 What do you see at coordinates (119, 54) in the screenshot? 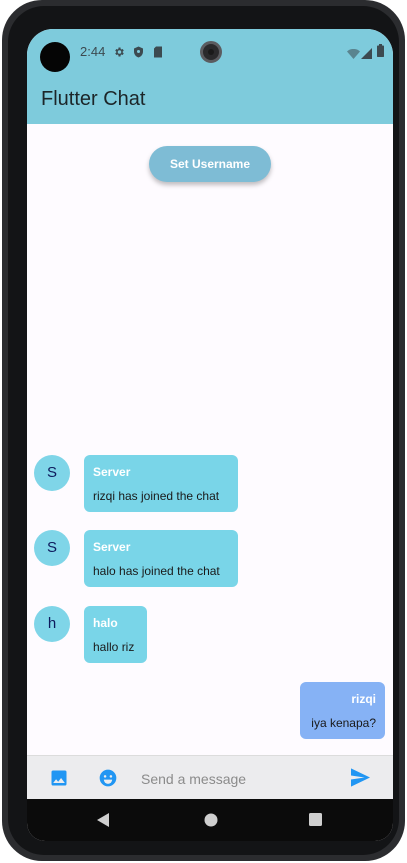
I see `gear-icon` at bounding box center [119, 54].